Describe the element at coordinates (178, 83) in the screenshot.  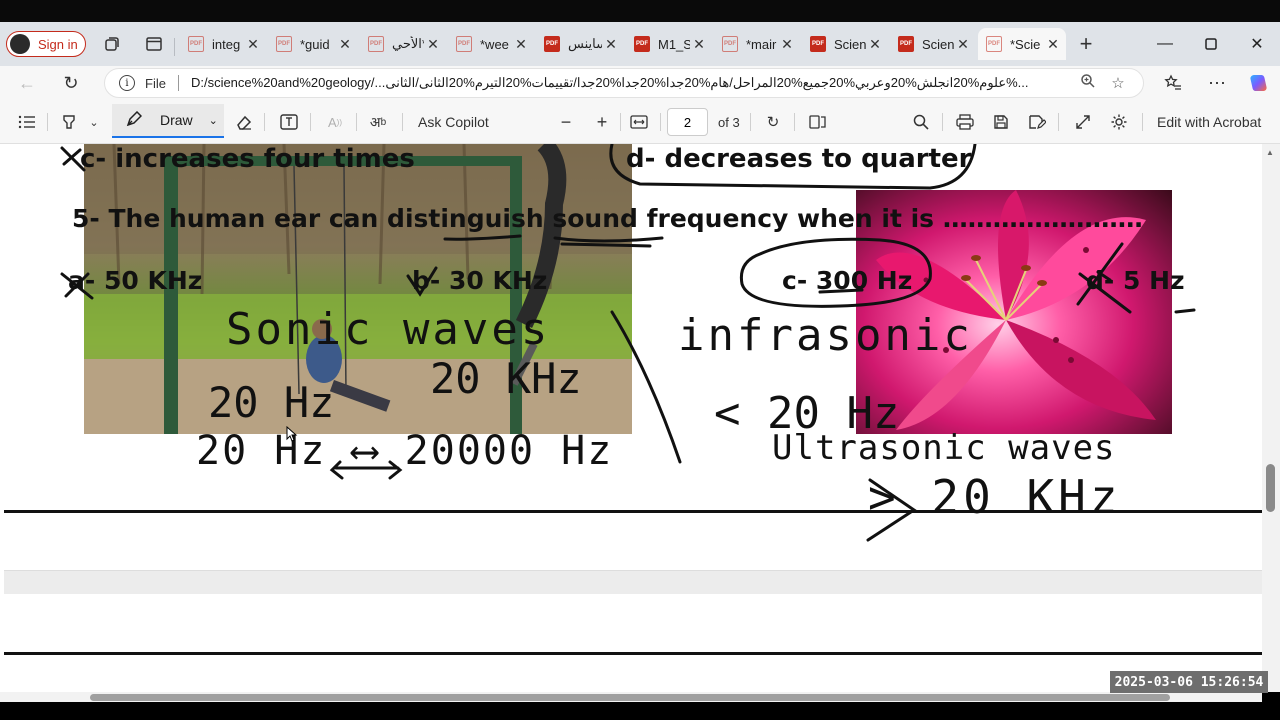
I see `divider` at that location.